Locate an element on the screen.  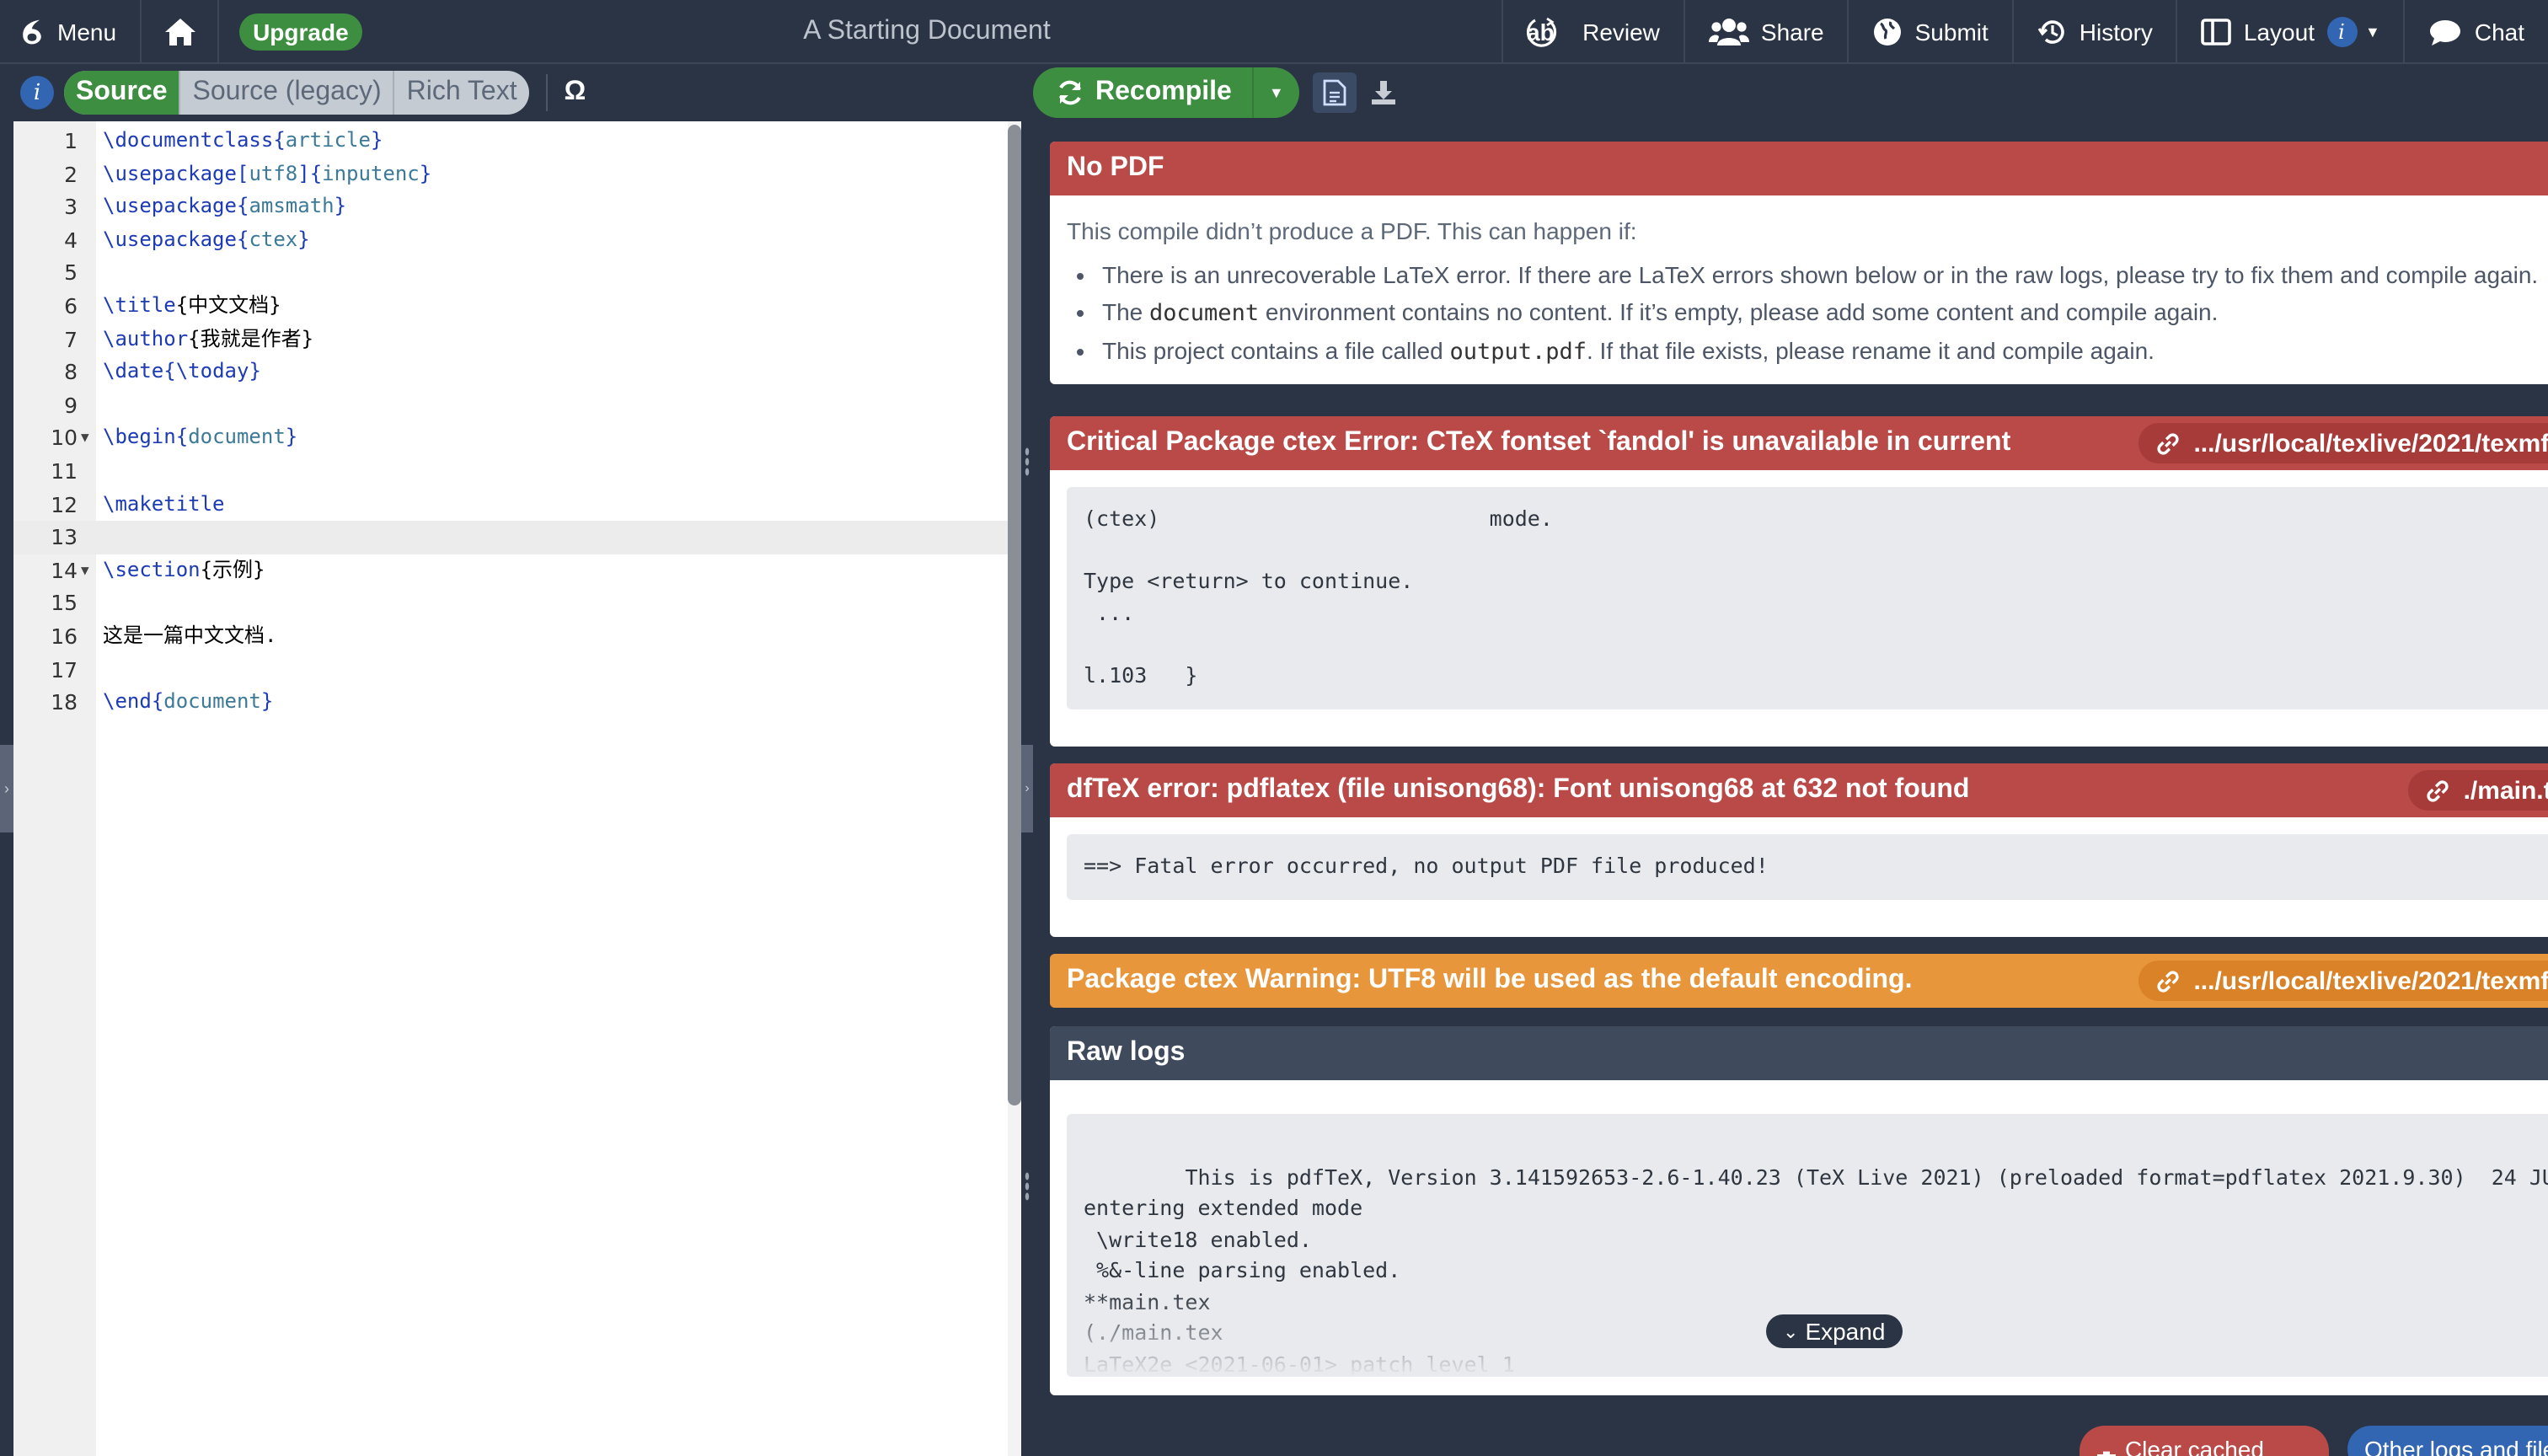
code-token: utf8 is located at coordinates (273, 173).